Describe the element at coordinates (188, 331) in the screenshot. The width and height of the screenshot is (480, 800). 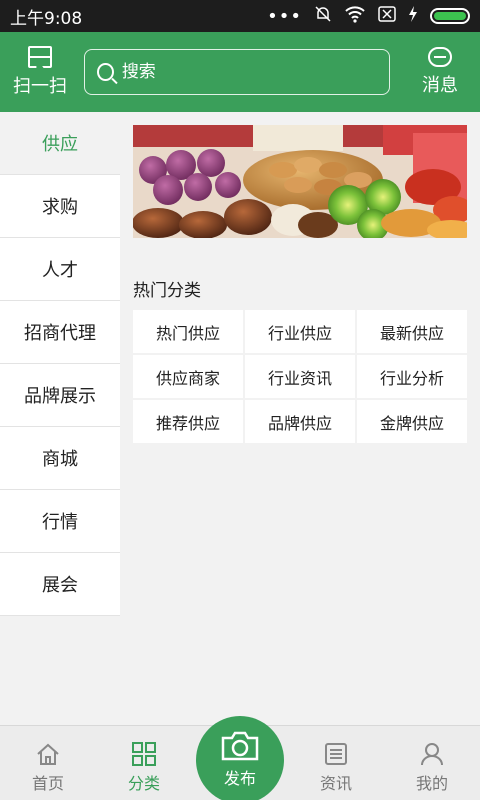
I see `category-hot-supply: 热门供应` at that location.